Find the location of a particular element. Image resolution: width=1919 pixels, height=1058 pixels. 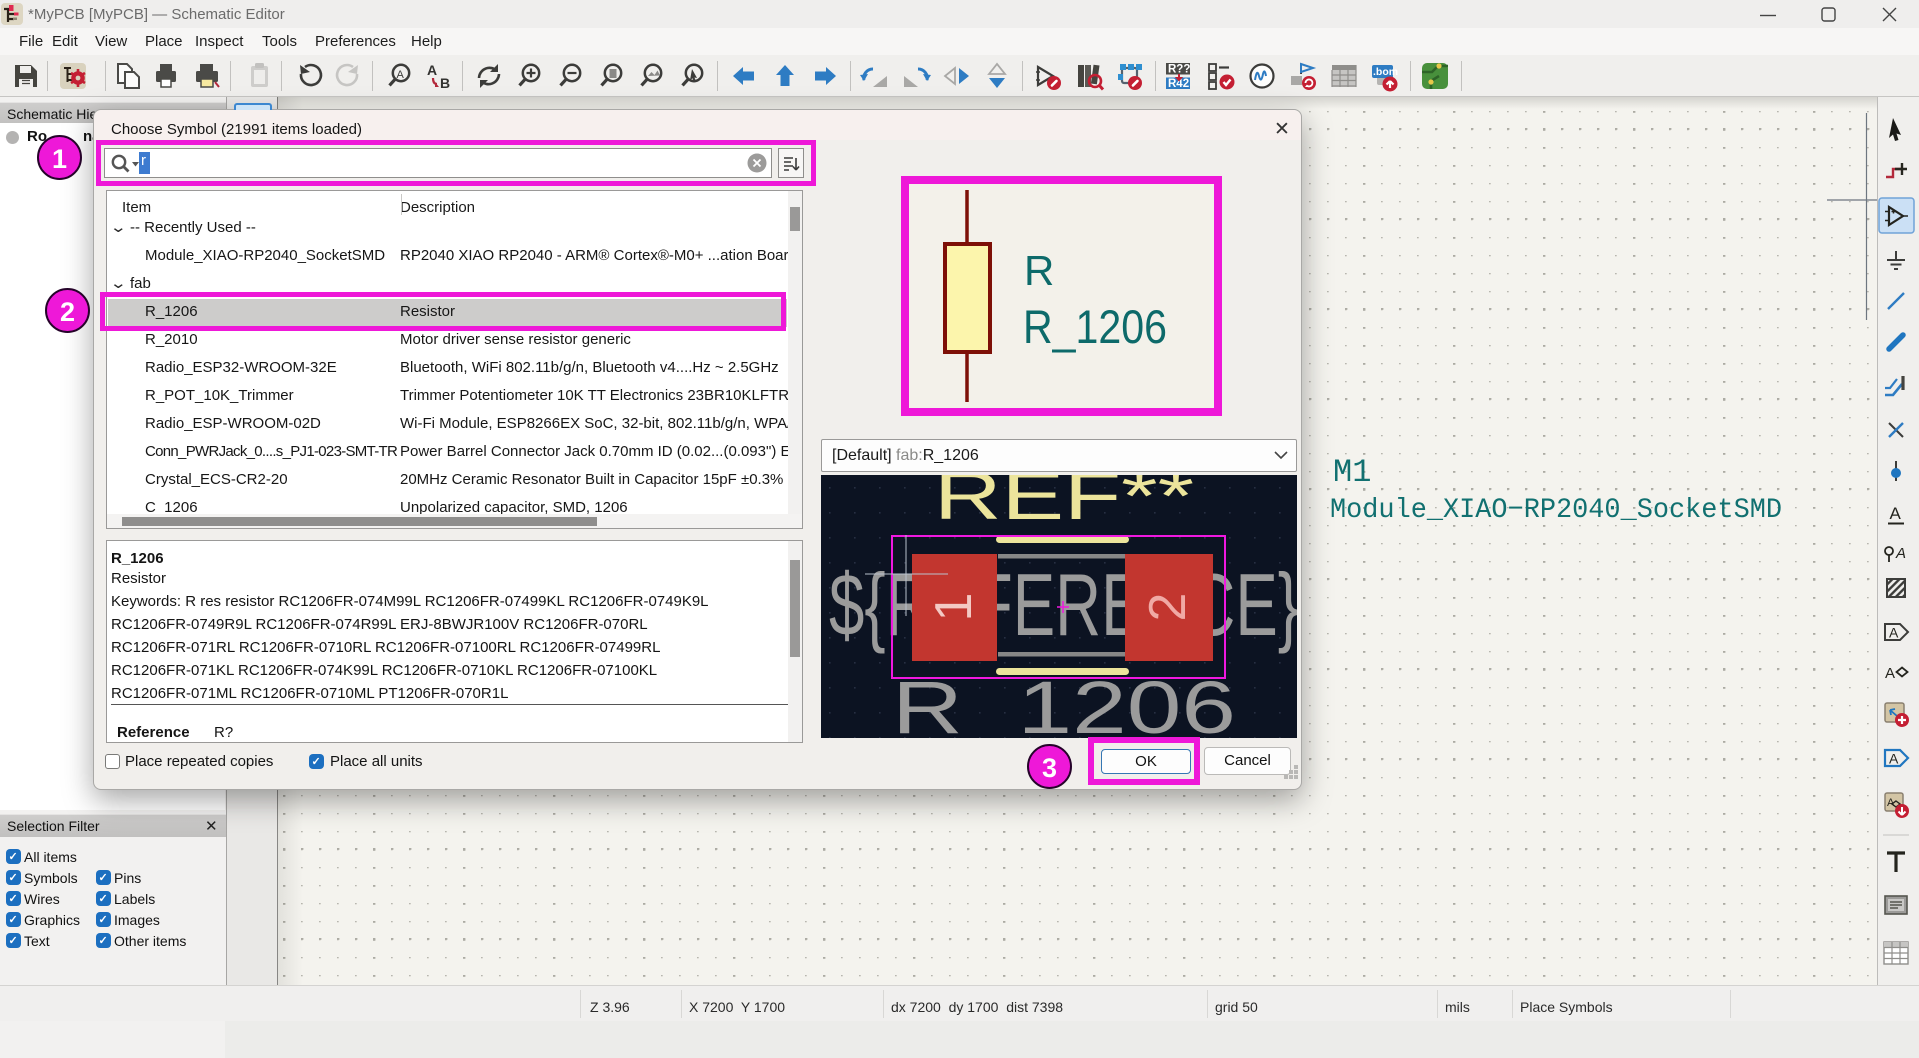

svg-text: 1 is located at coordinates (954, 607).